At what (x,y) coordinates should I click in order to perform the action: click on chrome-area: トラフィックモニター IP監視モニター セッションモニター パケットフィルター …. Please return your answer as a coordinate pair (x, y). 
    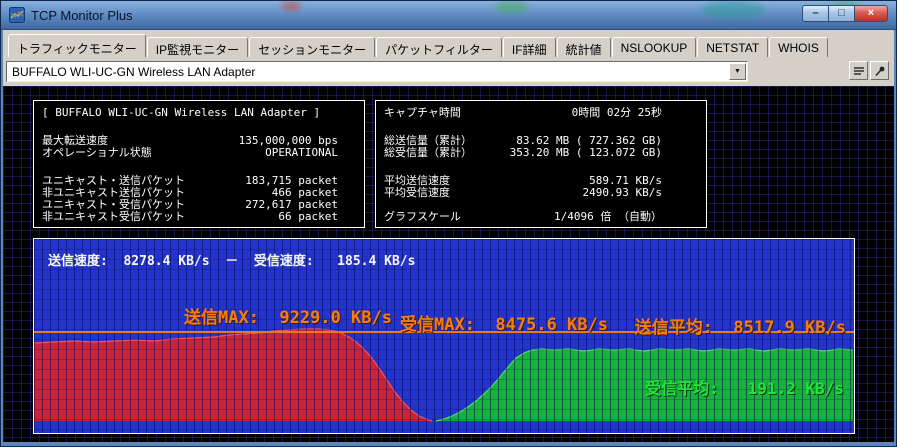
    Looking at the image, I should click on (448, 58).